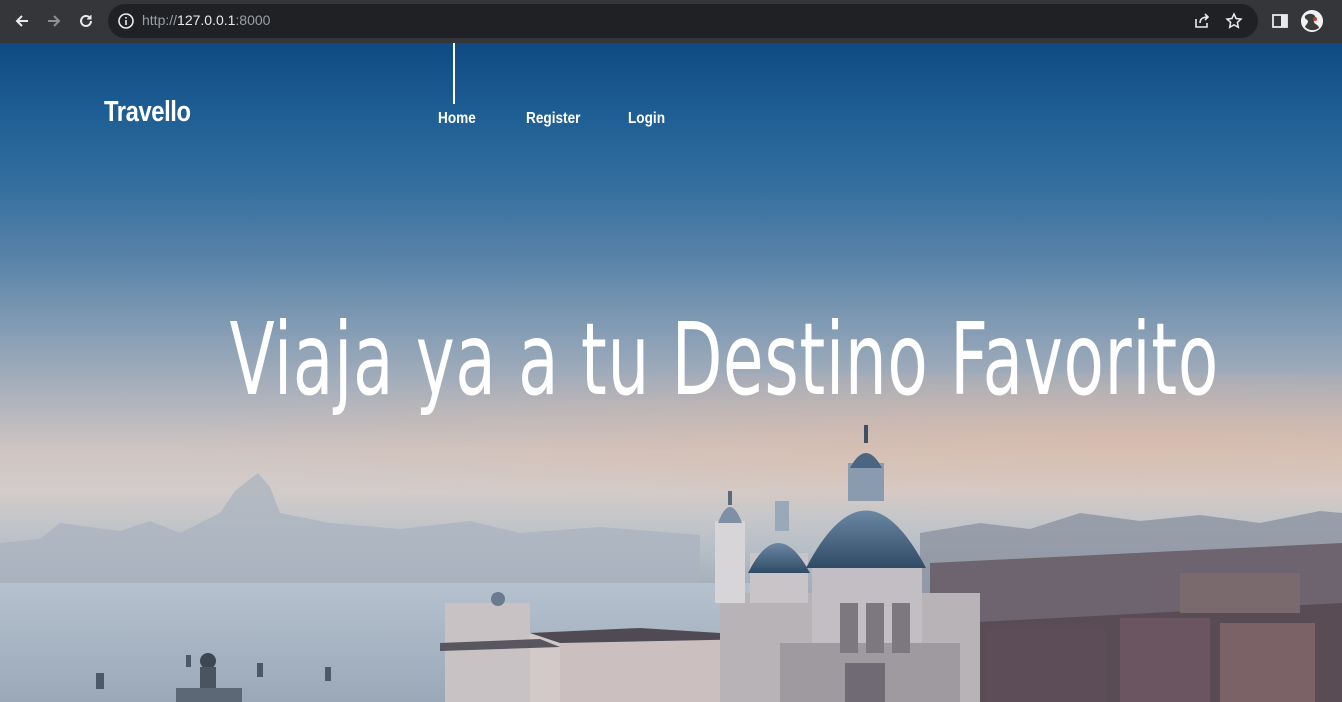 The height and width of the screenshot is (702, 1342). Describe the element at coordinates (646, 119) in the screenshot. I see `nav-login-link: Login` at that location.